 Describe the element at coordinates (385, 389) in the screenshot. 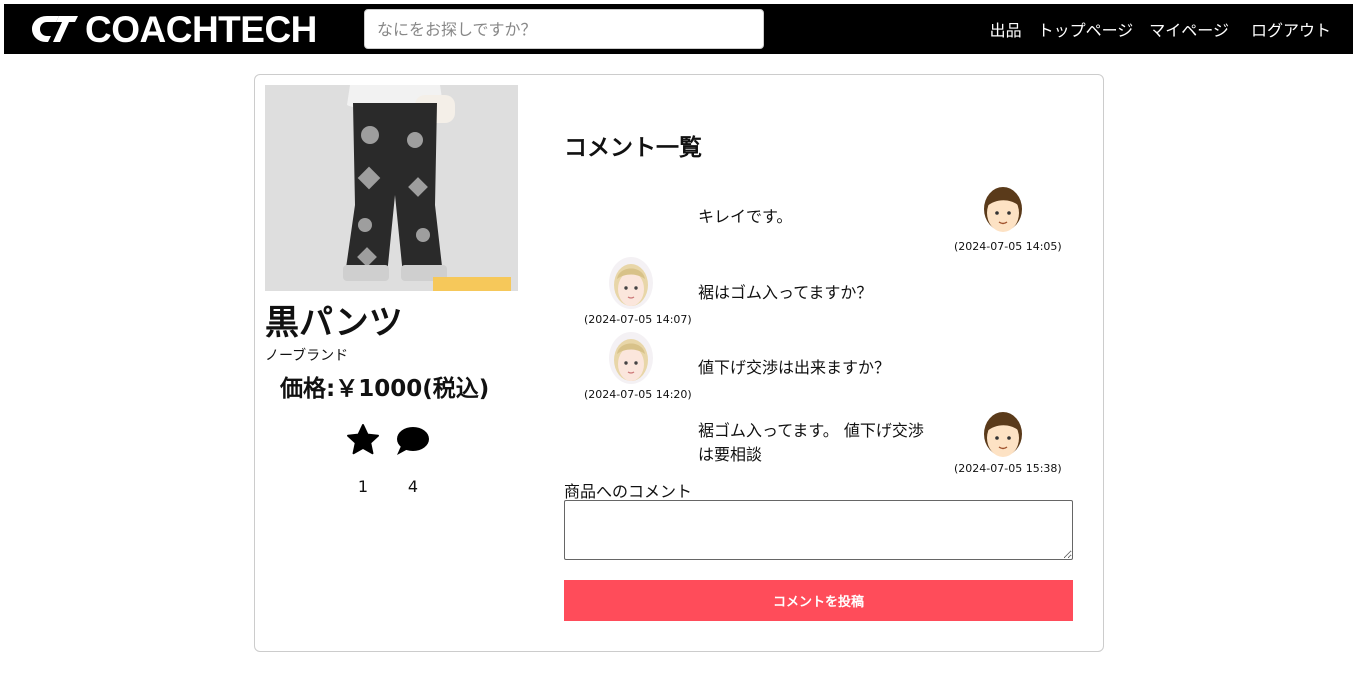

I see `product-price: 価格:￥1000(税込)` at that location.